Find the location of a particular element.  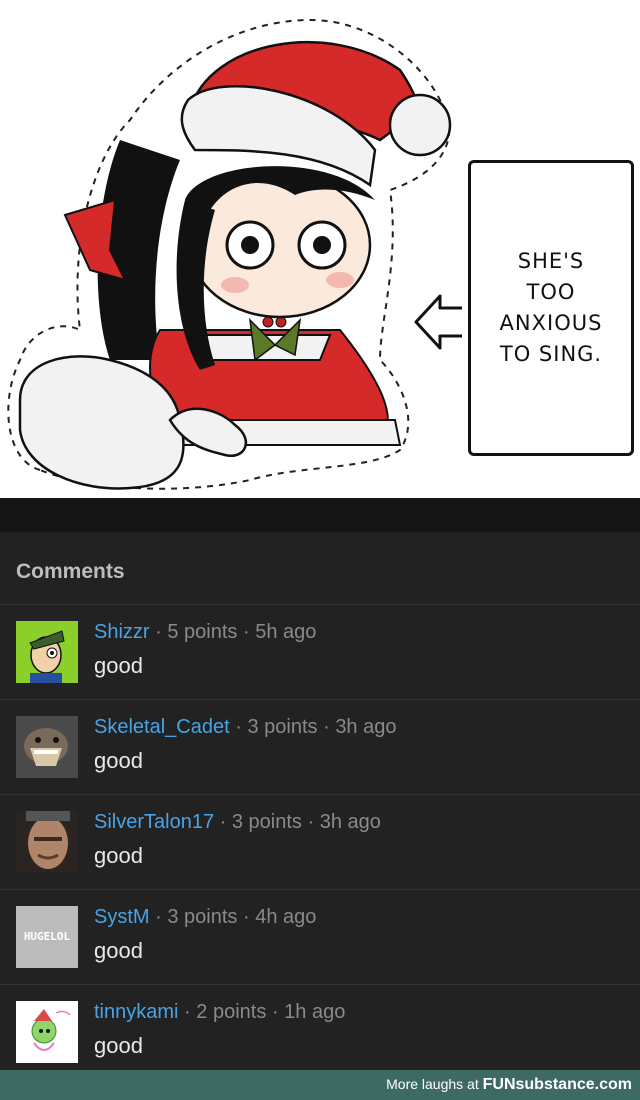

footer-watermark: More laughs at FUNsubstance.com is located at coordinates (509, 1085).